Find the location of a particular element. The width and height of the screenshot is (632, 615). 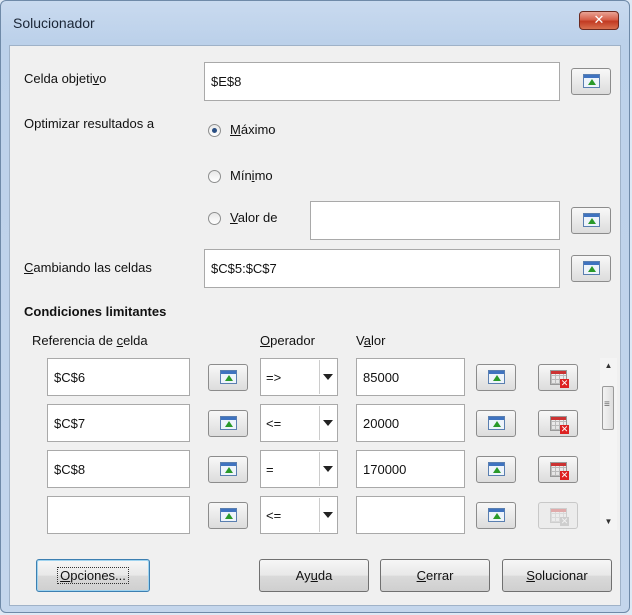

constraint-value-input: 20000 is located at coordinates (410, 423).